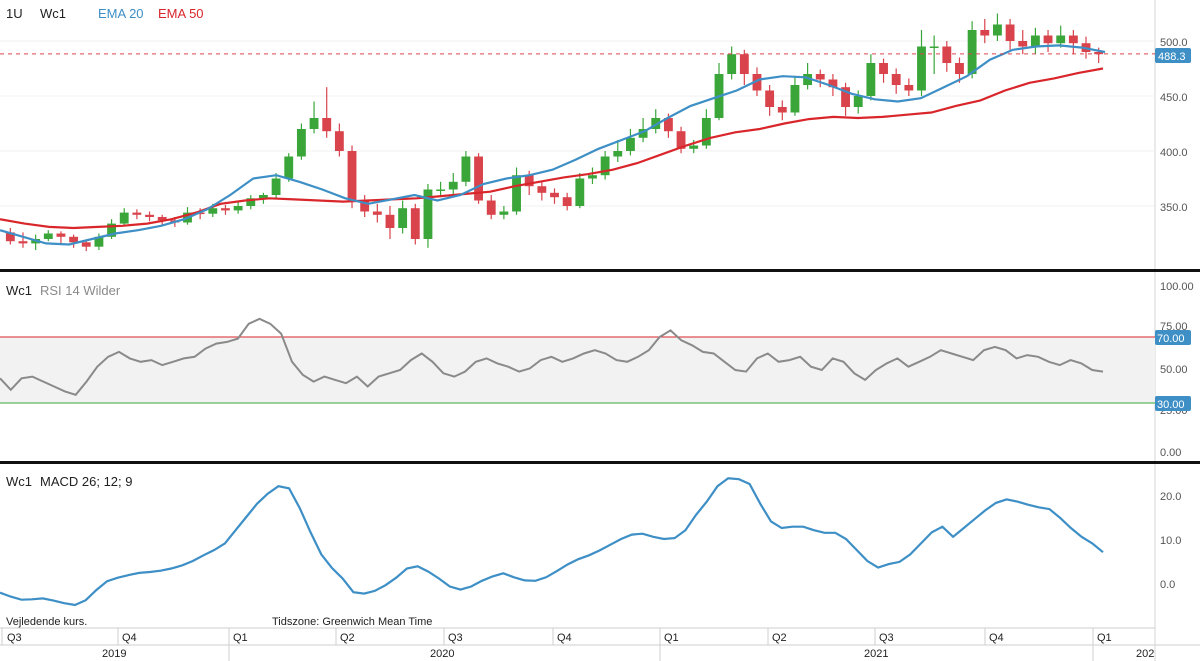 This screenshot has height=661, width=1200. I want to click on rsi-band, so click(577, 370).